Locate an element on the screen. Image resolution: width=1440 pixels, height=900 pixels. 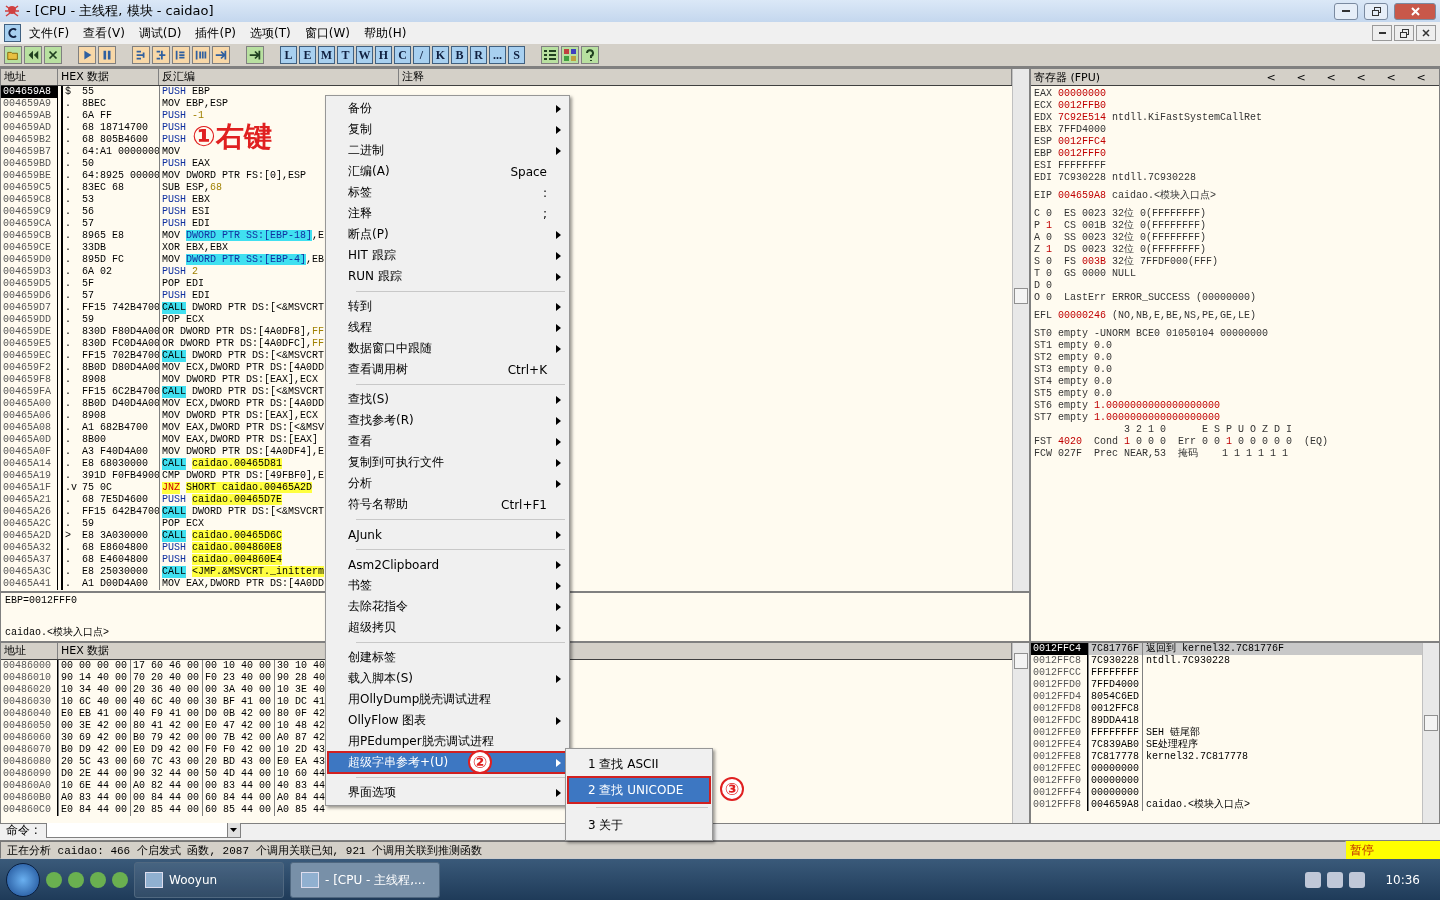
menu-item: 去除花指令 is located at coordinates (447, 606).